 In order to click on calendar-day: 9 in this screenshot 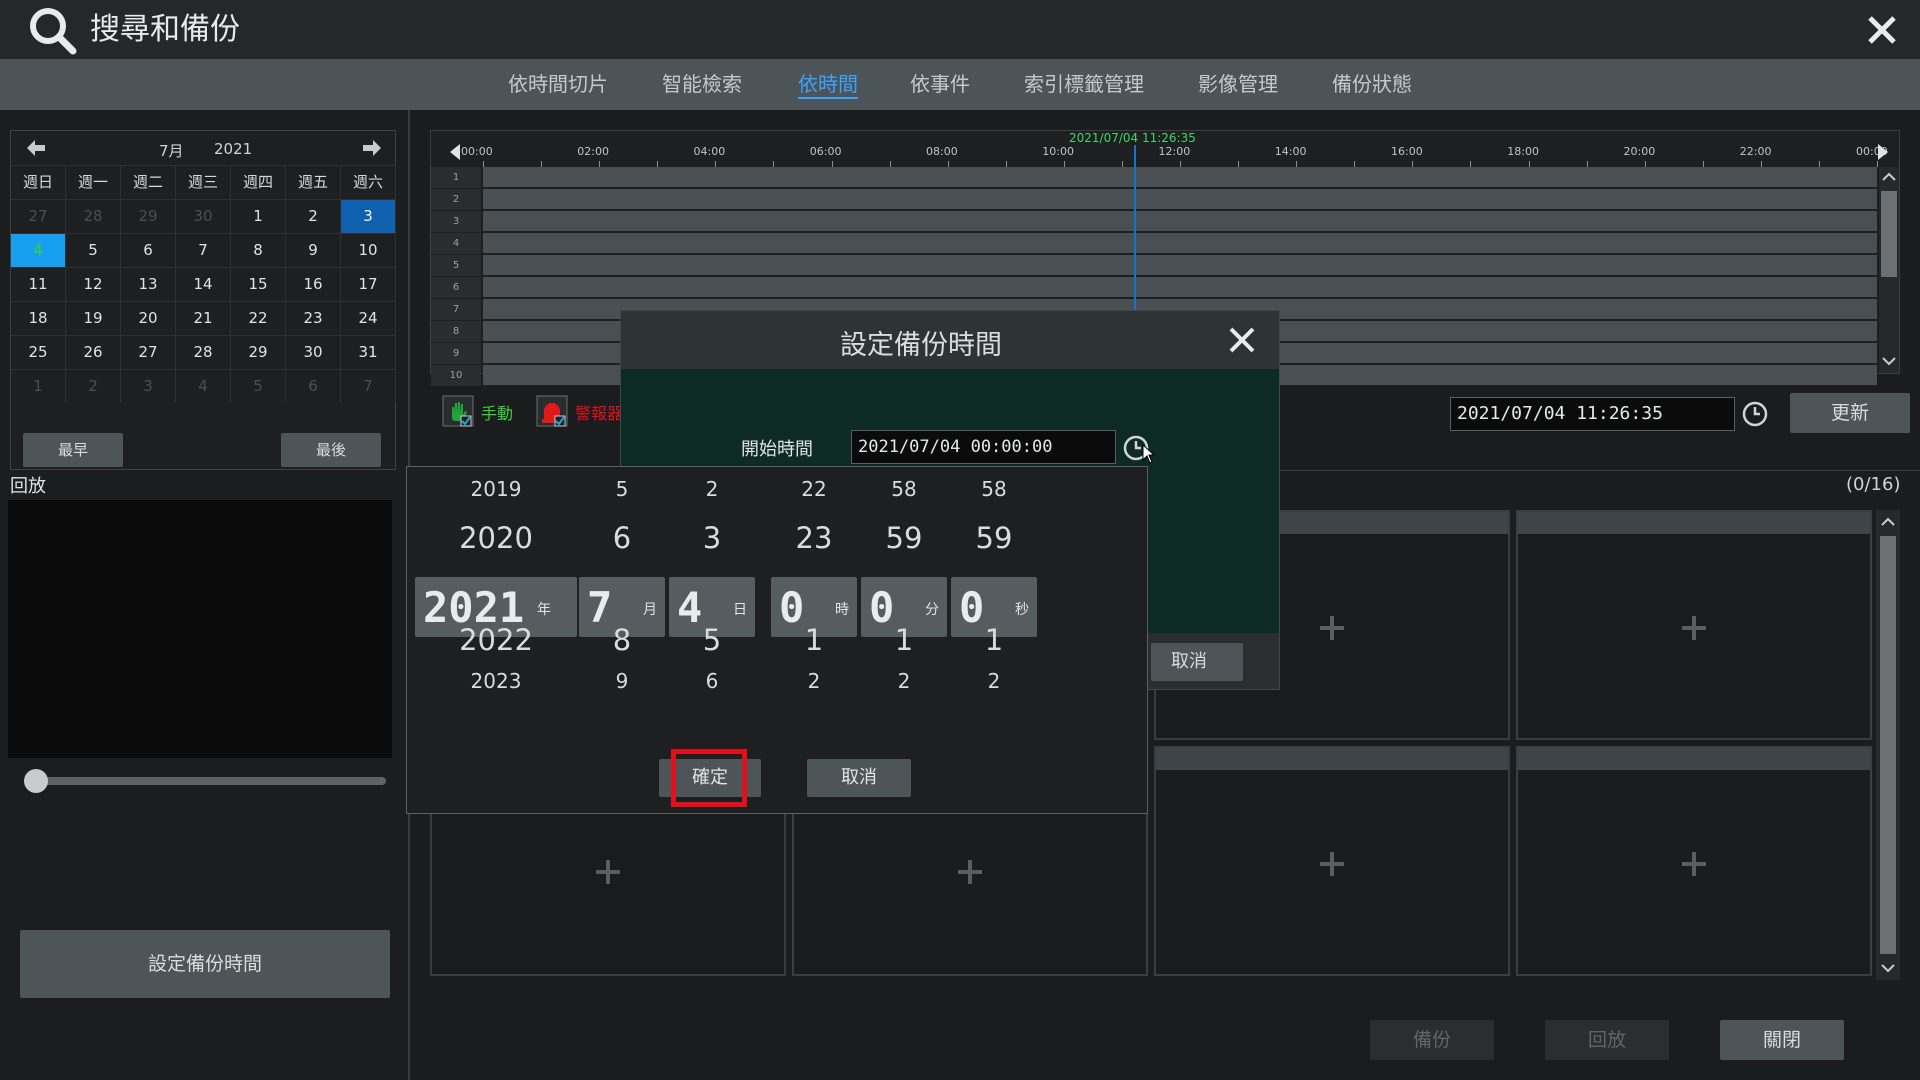, I will do `click(313, 250)`.